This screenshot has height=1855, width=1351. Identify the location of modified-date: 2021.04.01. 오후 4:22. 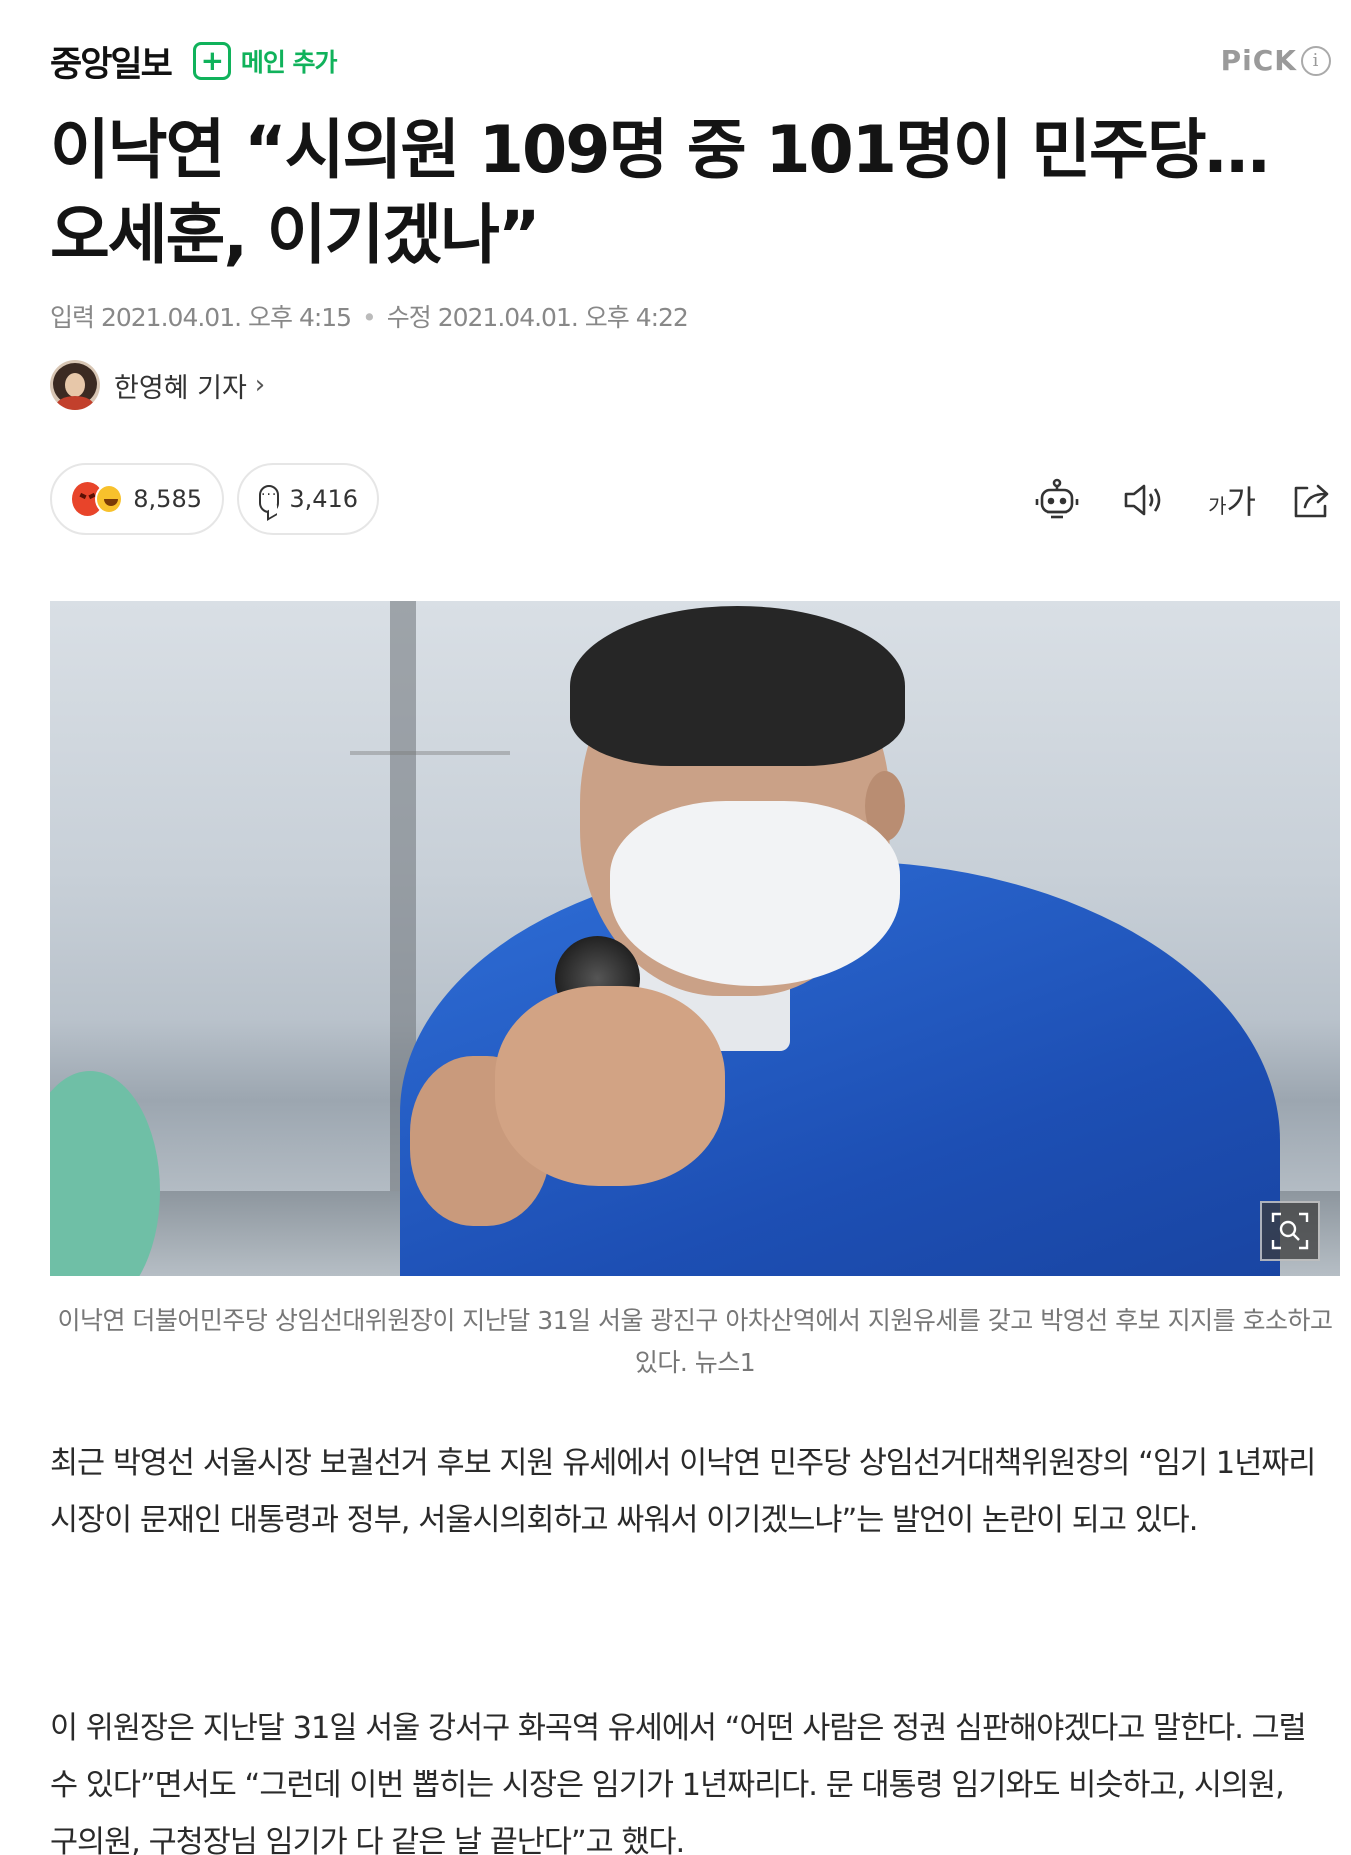
(563, 317).